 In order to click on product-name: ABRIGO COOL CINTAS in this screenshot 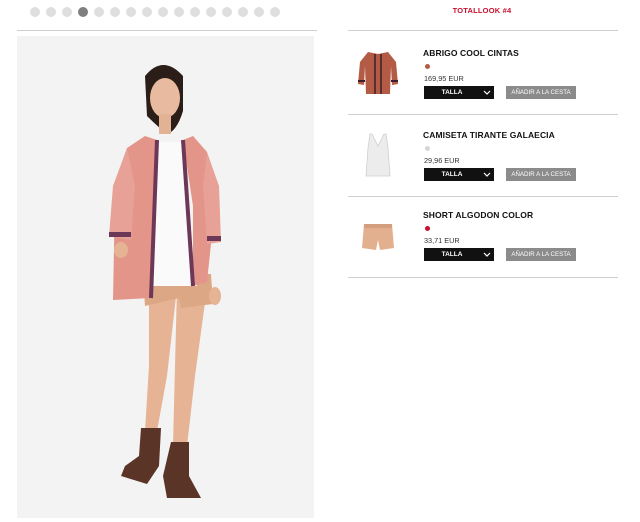, I will do `click(471, 53)`.